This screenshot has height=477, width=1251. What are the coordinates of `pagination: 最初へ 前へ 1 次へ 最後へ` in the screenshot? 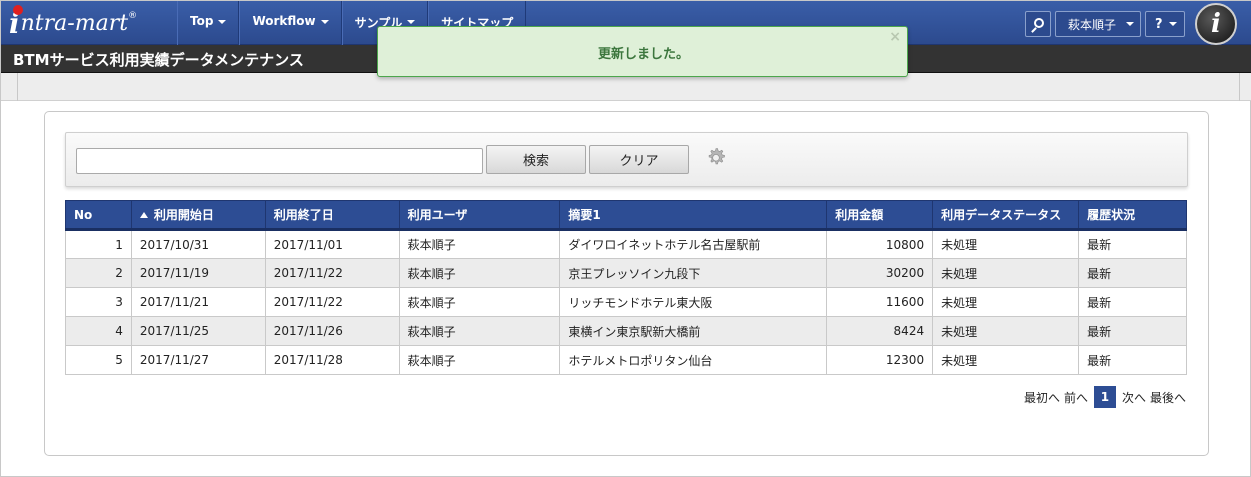 It's located at (1105, 397).